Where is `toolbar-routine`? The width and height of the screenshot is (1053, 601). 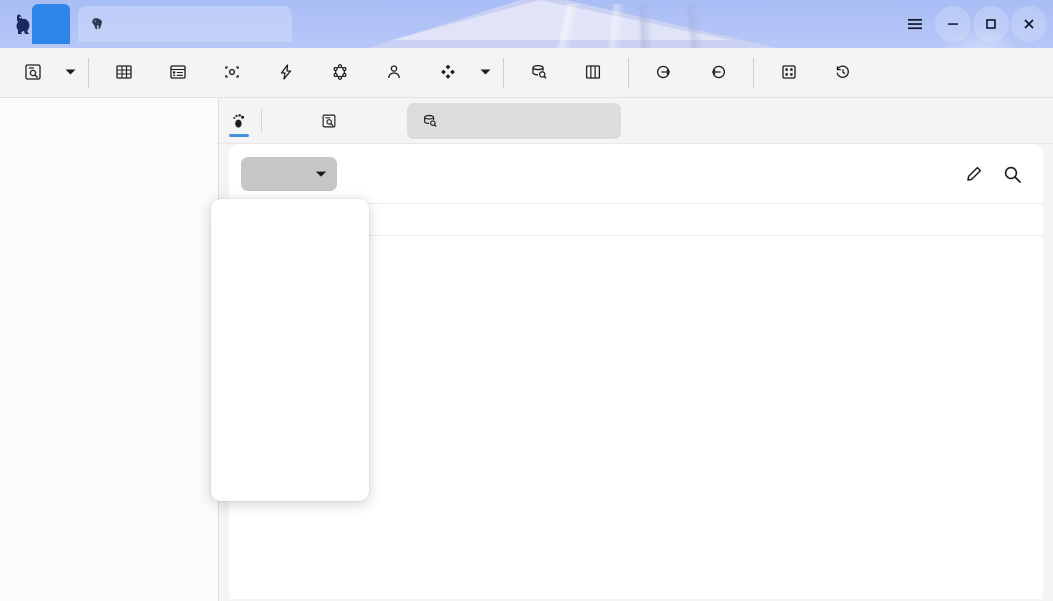
toolbar-routine is located at coordinates (340, 73).